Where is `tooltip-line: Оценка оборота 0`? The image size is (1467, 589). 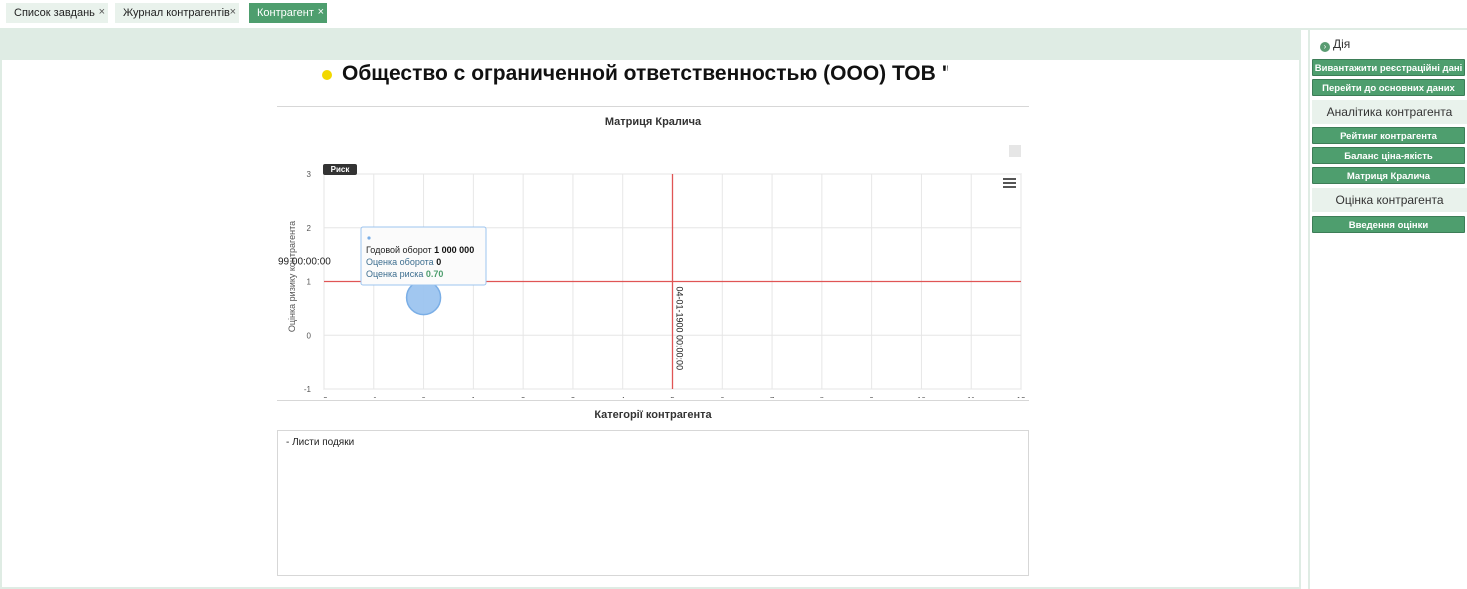 tooltip-line: Оценка оборота 0 is located at coordinates (403, 262).